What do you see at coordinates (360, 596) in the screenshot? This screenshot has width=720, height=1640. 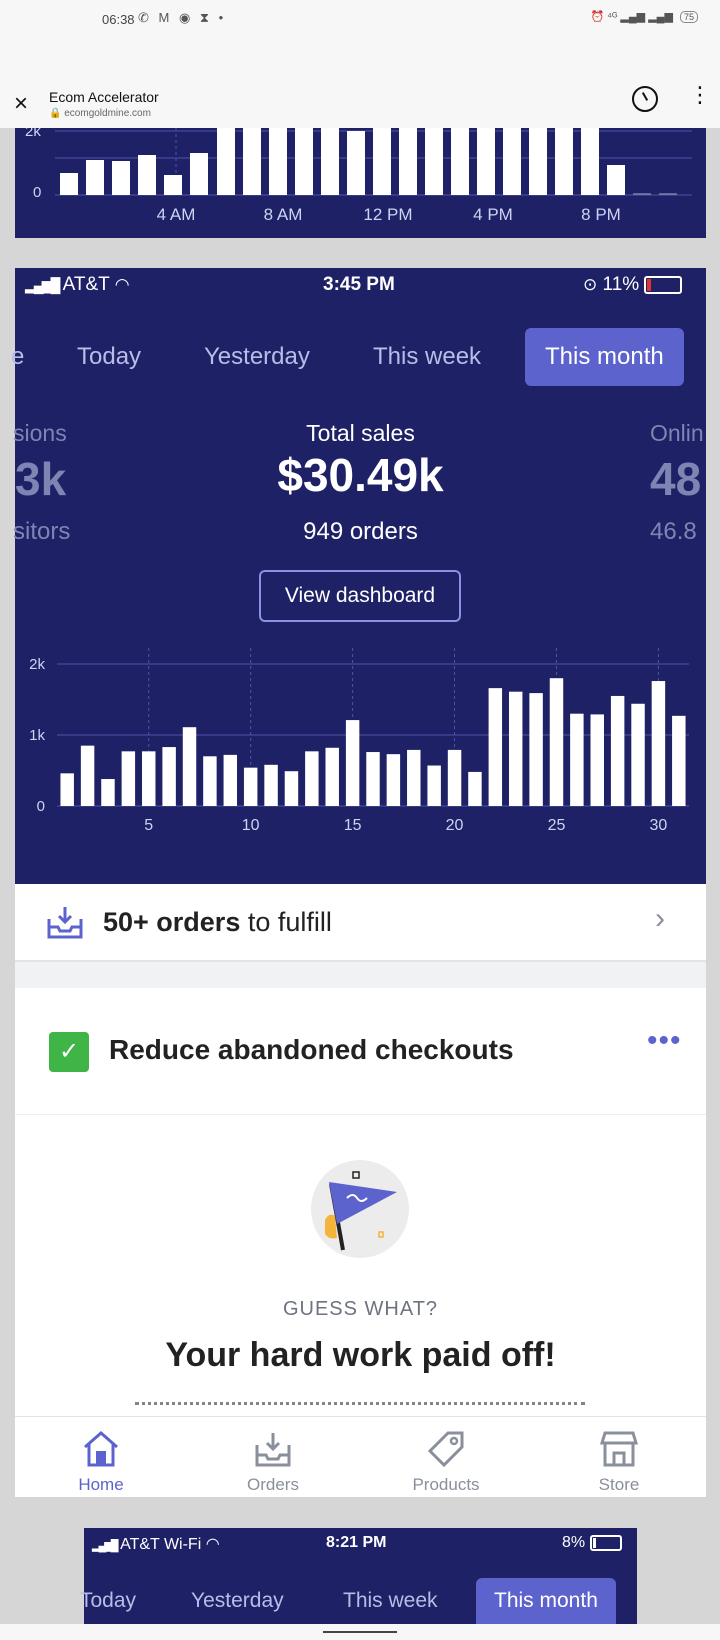 I see `view-dashboard-button: View dashboard` at bounding box center [360, 596].